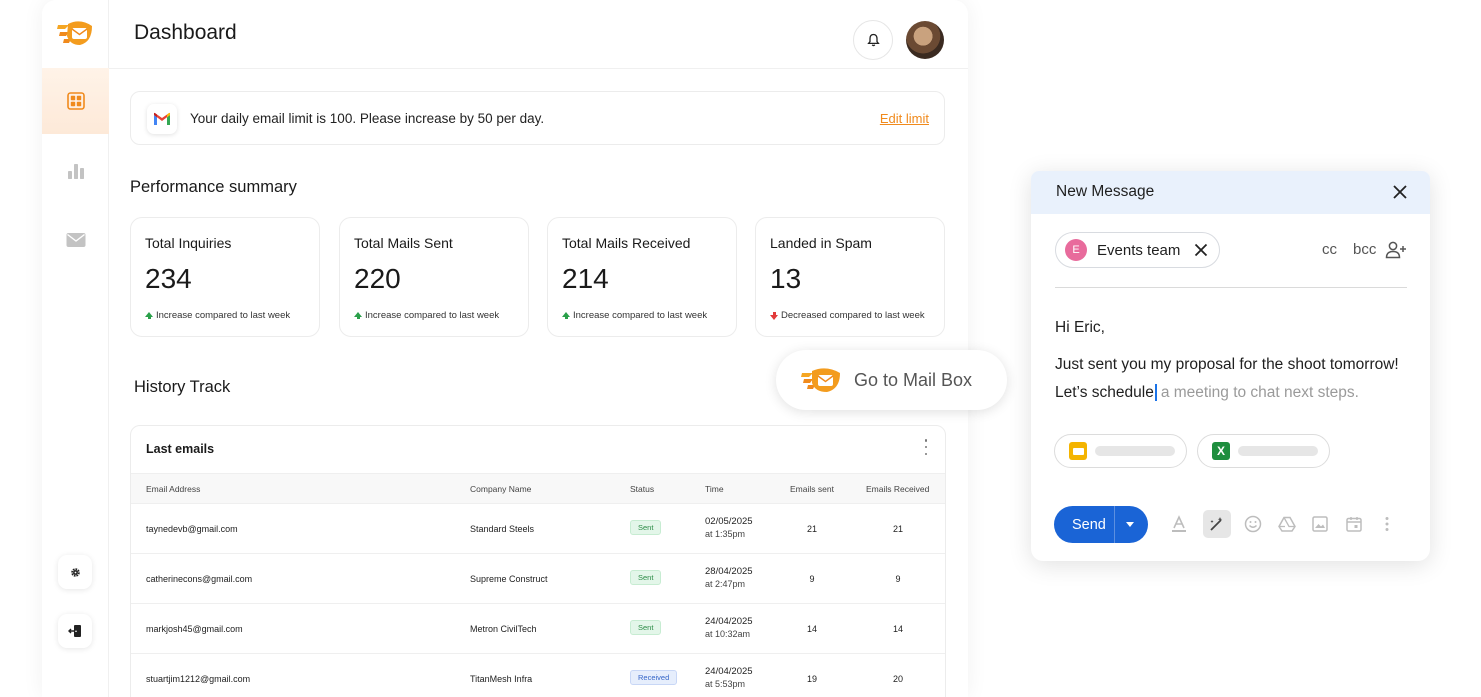  I want to click on typed-text: Let’s schedule, so click(1106, 392).